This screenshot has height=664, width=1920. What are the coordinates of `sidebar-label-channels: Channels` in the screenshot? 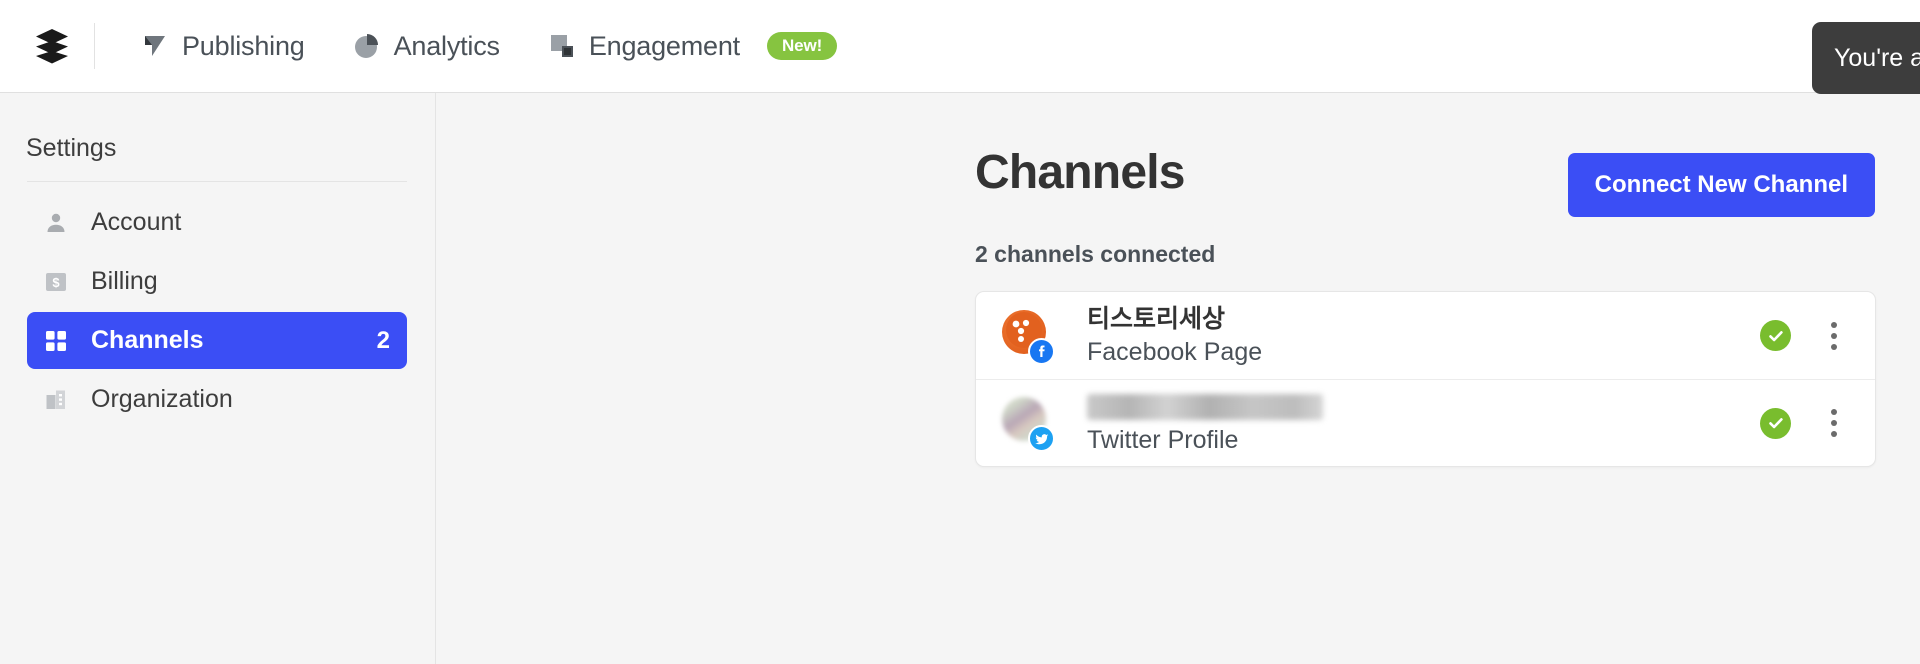 It's located at (147, 340).